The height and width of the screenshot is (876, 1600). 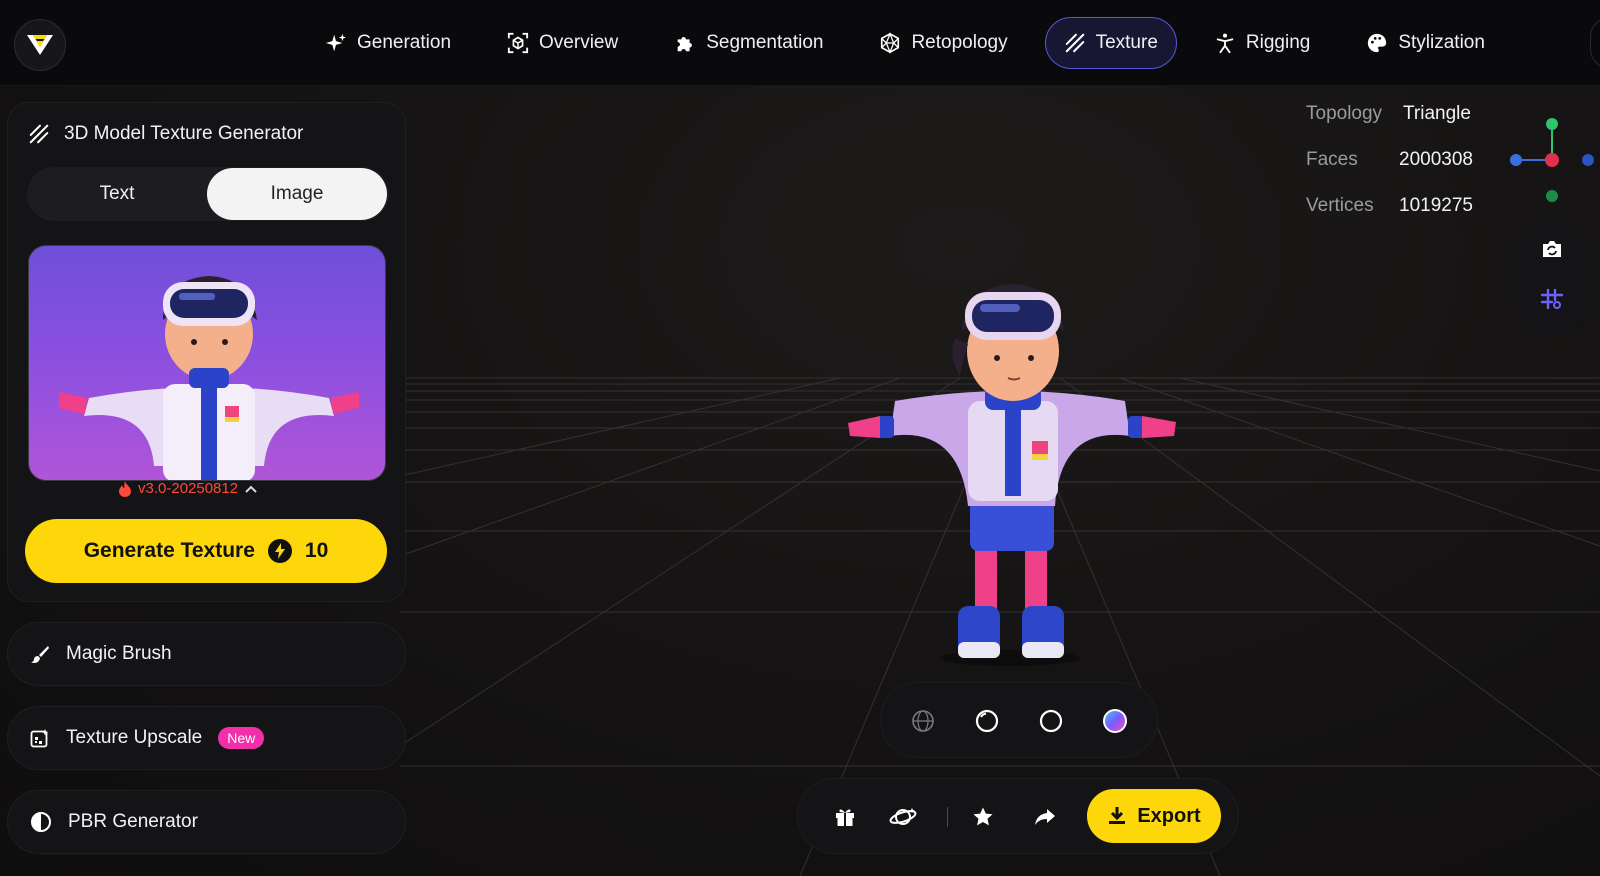 What do you see at coordinates (518, 43) in the screenshot?
I see `cube-scan-icon` at bounding box center [518, 43].